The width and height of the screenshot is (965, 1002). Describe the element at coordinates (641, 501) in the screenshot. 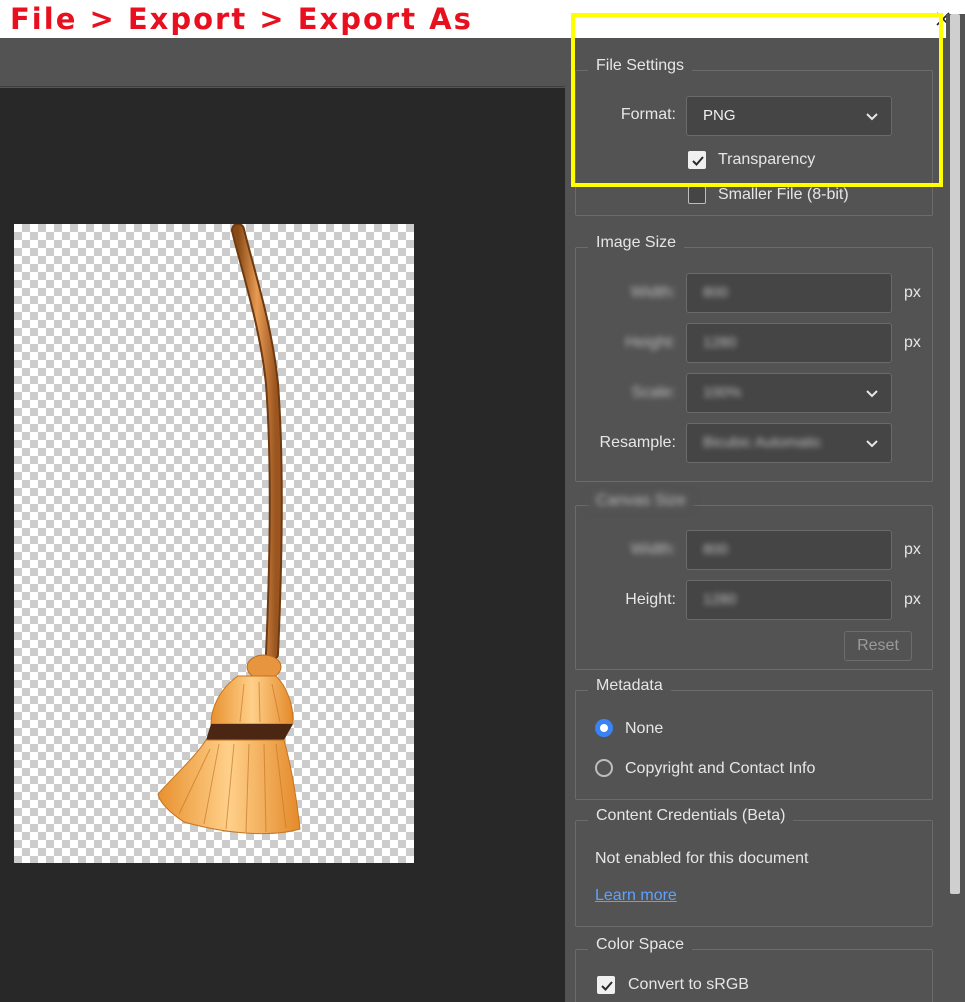

I see `canvas-size-title: Canvas Size` at that location.